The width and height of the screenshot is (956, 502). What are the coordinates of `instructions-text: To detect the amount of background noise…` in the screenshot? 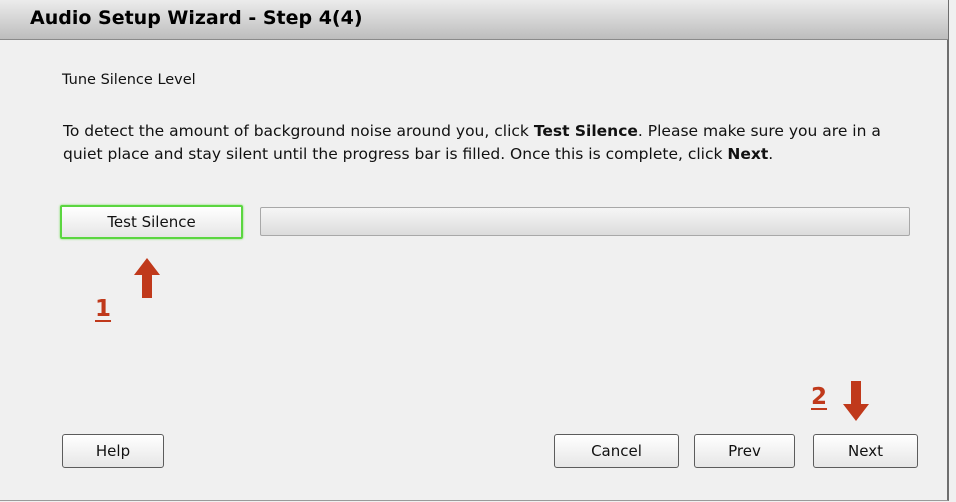 It's located at (483, 143).